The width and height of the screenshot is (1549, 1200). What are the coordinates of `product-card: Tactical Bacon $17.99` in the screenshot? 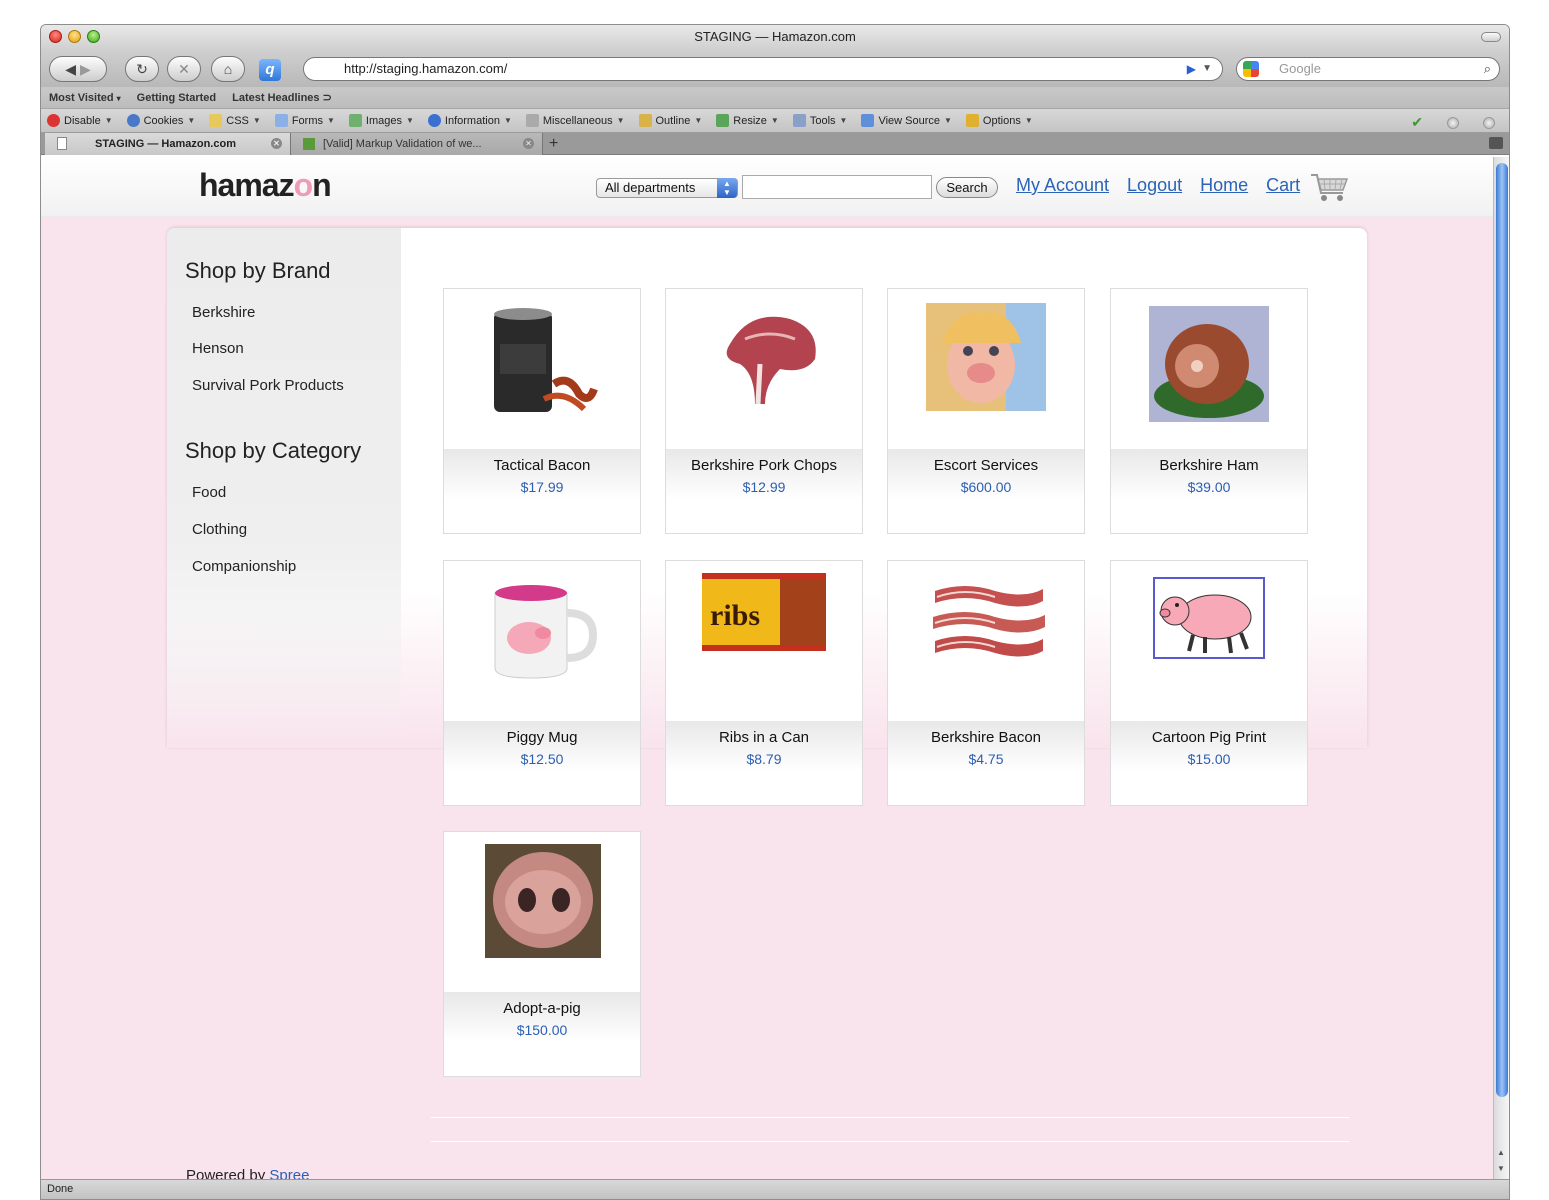 It's located at (542, 411).